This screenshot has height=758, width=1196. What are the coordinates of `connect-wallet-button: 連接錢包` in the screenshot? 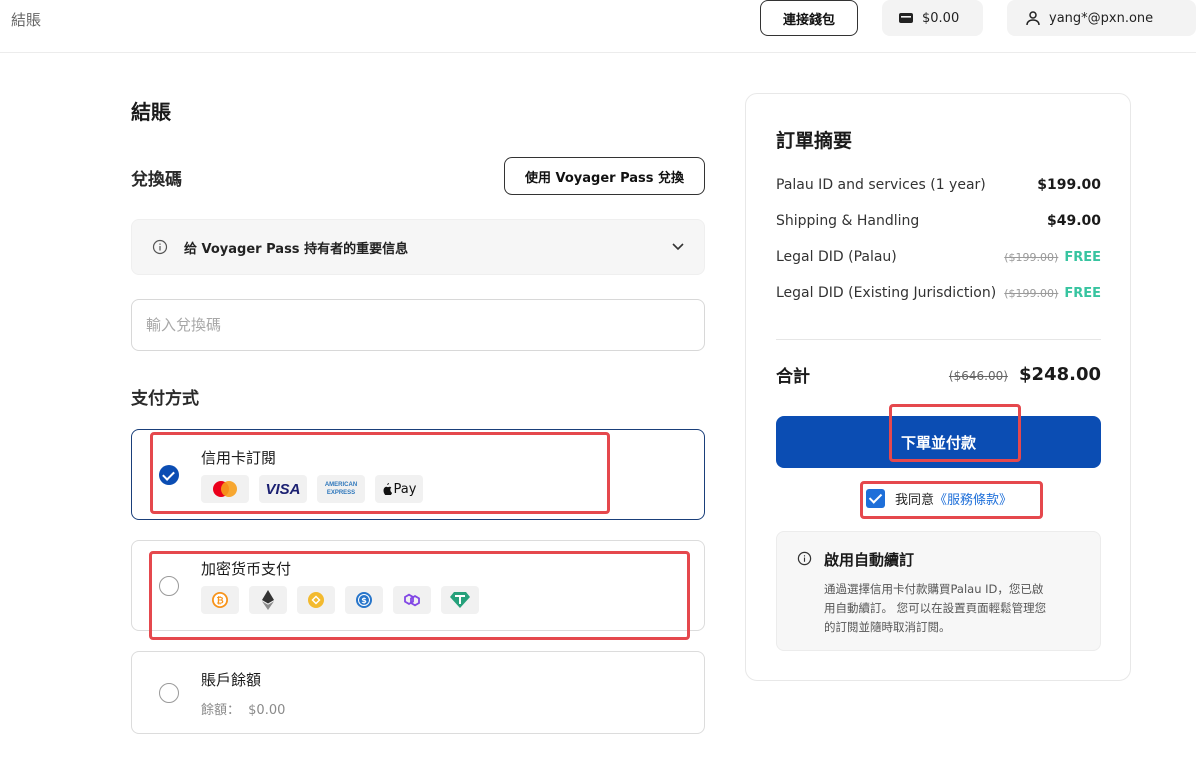 It's located at (809, 18).